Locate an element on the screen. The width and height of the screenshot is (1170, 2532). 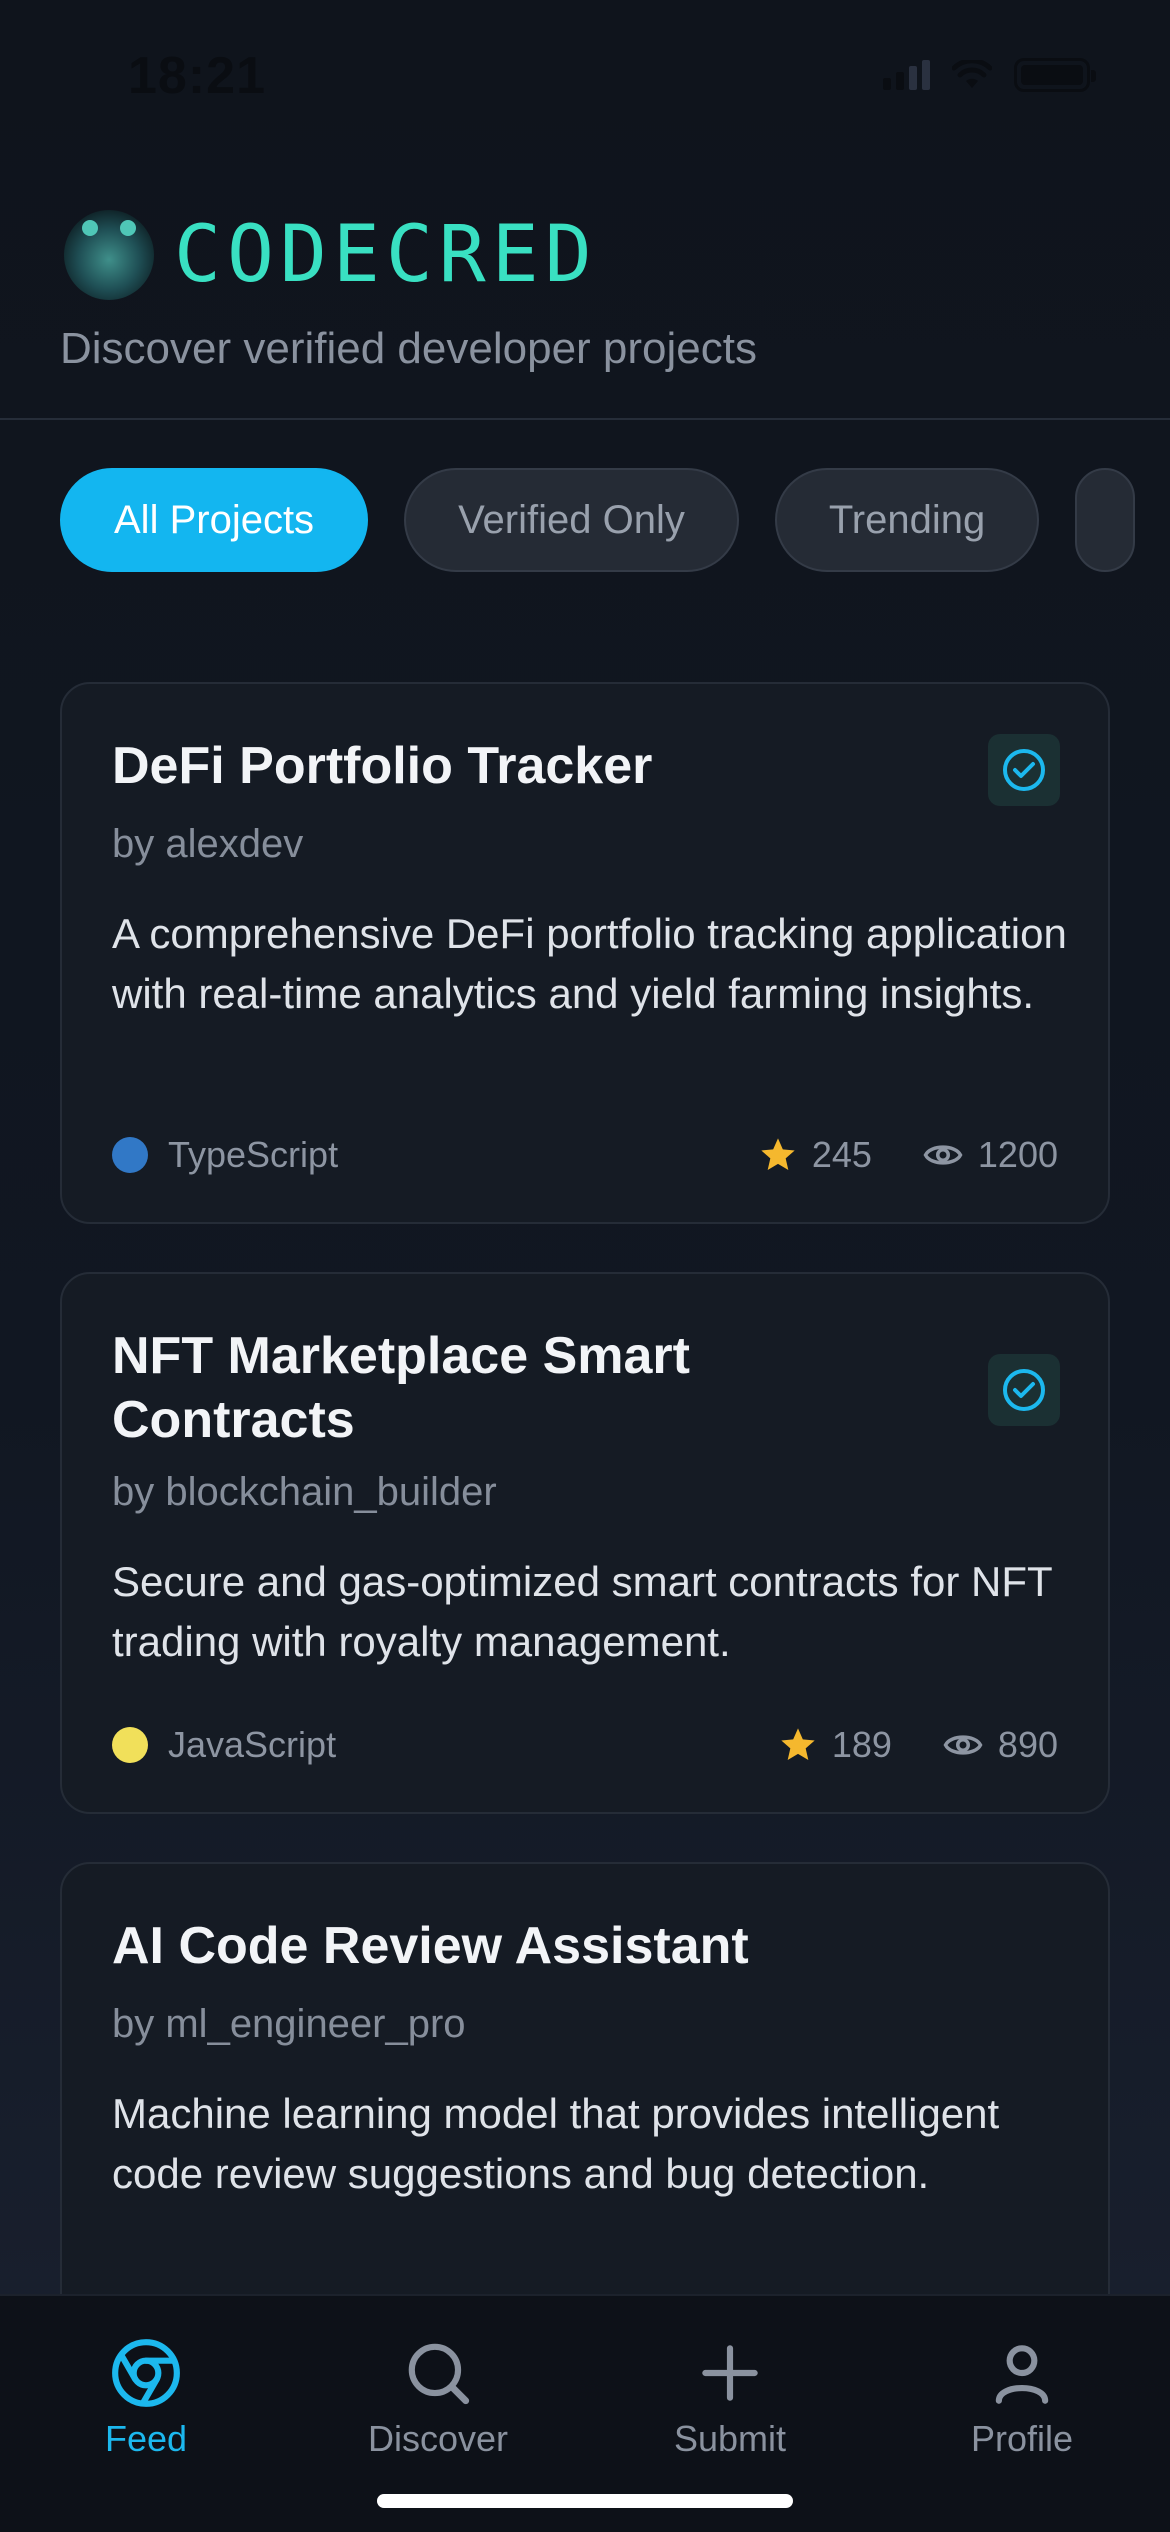
status-bar: 18:21 is located at coordinates (585, 75).